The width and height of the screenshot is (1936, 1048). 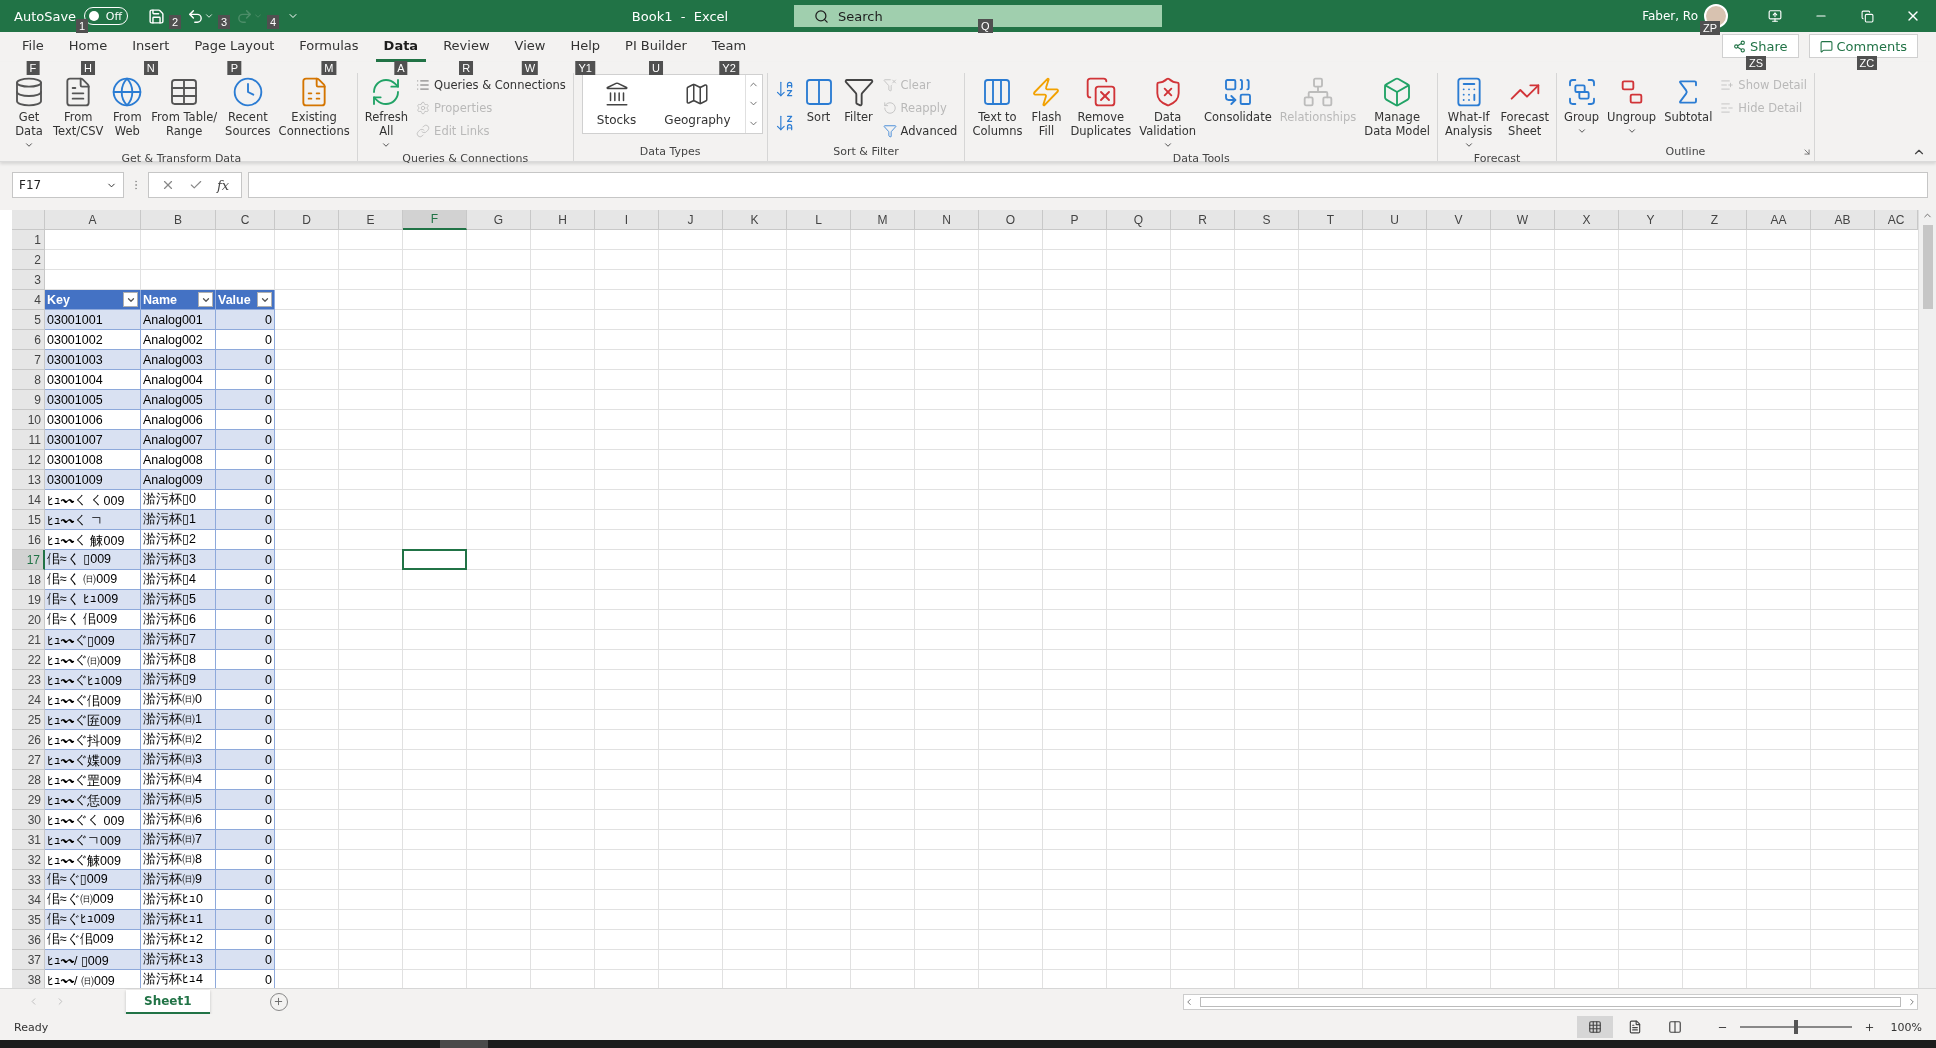 I want to click on row-header: 16, so click(x=28, y=540).